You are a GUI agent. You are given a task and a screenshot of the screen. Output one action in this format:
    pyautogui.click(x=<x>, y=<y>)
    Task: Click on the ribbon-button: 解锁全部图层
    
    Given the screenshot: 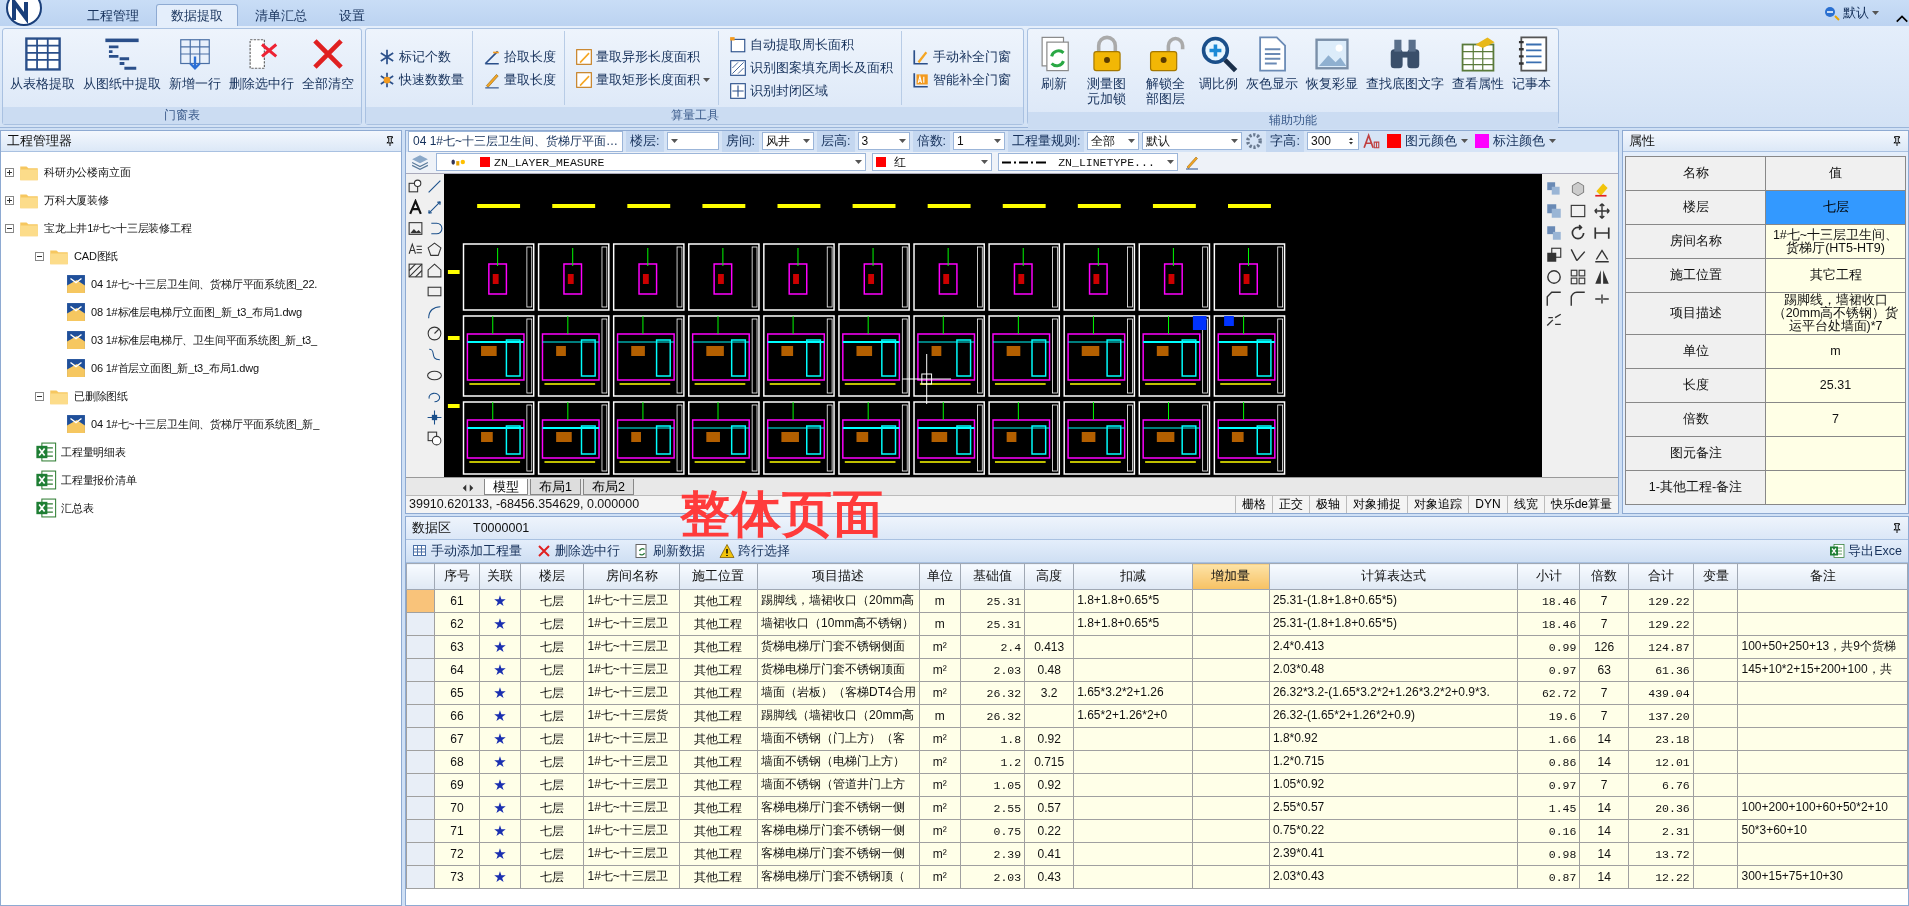 What is the action you would take?
    pyautogui.click(x=1166, y=70)
    